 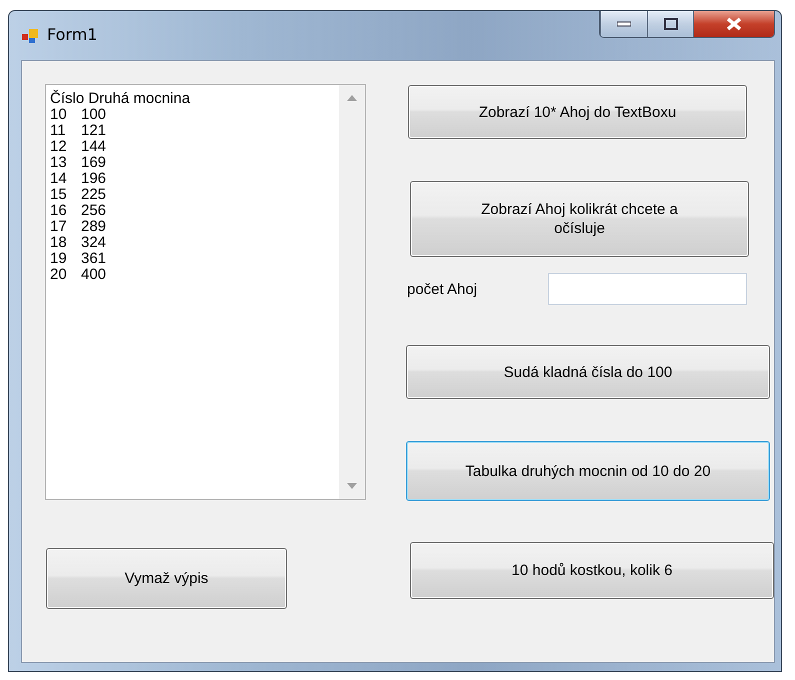 What do you see at coordinates (592, 570) in the screenshot?
I see `command-button: 10 hodů kostkou, kolik 6` at bounding box center [592, 570].